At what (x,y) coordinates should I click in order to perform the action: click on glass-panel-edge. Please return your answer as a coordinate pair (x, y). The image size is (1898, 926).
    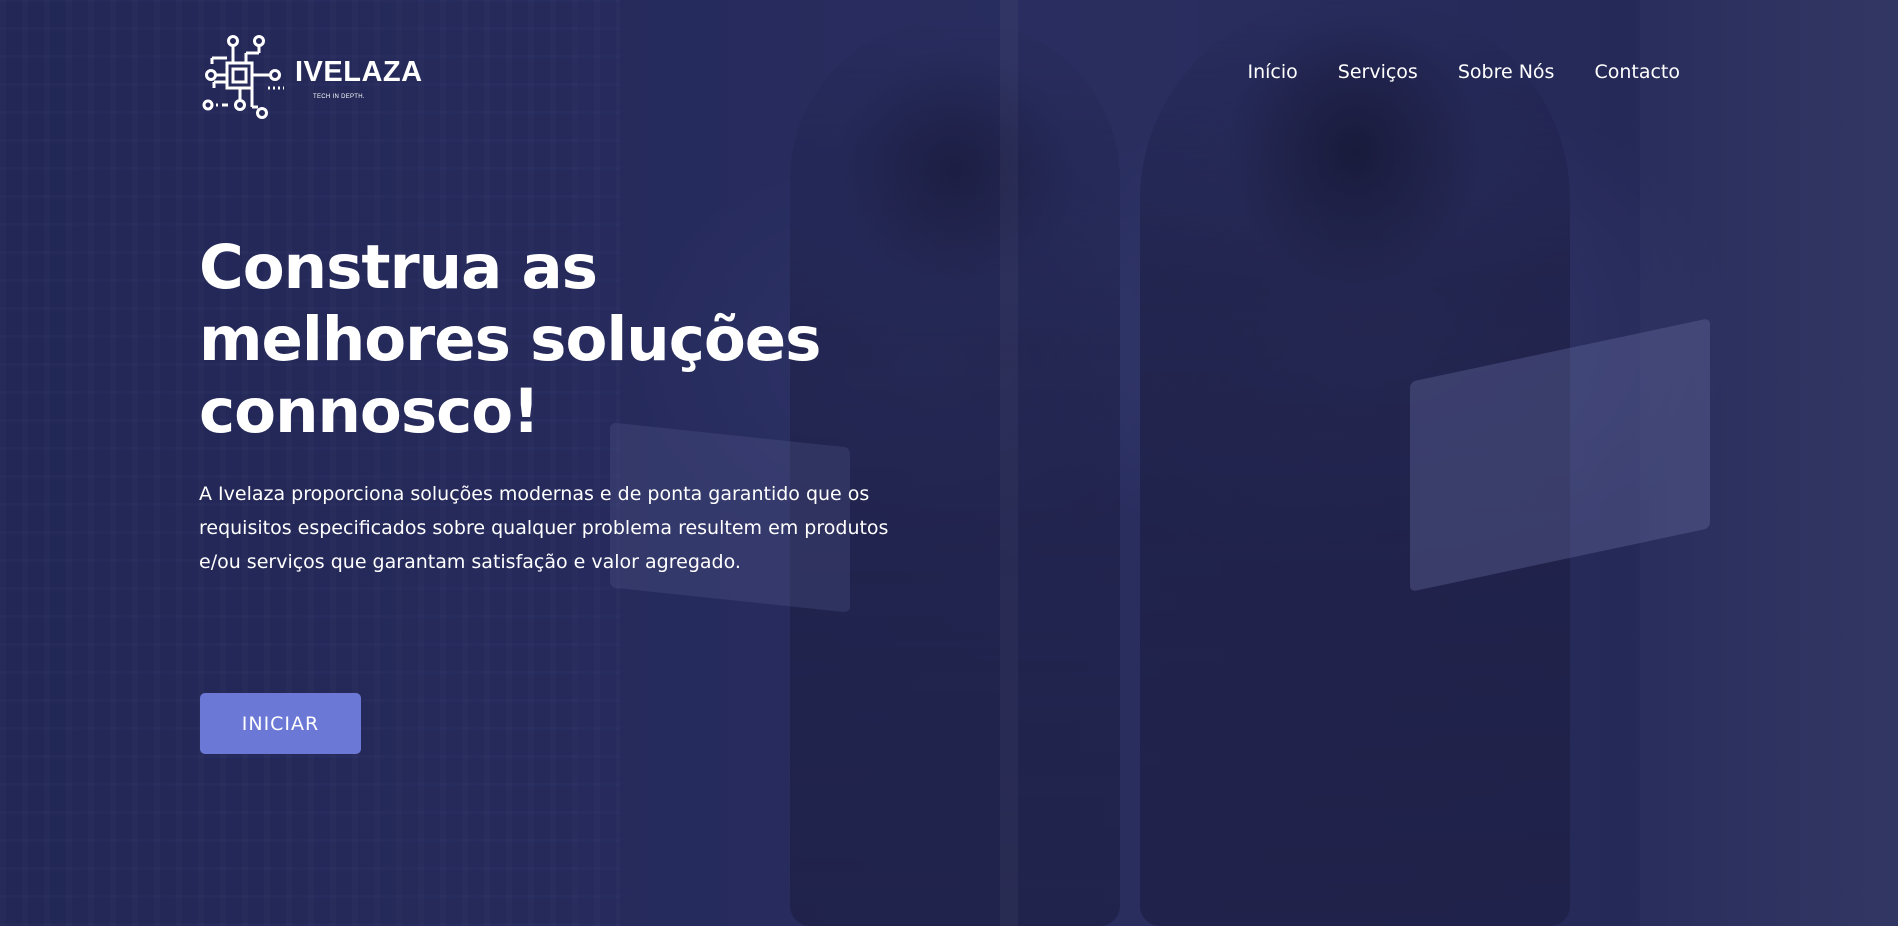
    Looking at the image, I should click on (1009, 463).